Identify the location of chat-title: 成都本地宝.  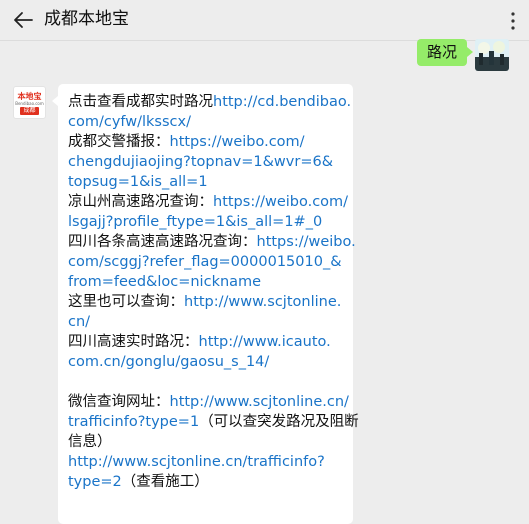
(86, 19).